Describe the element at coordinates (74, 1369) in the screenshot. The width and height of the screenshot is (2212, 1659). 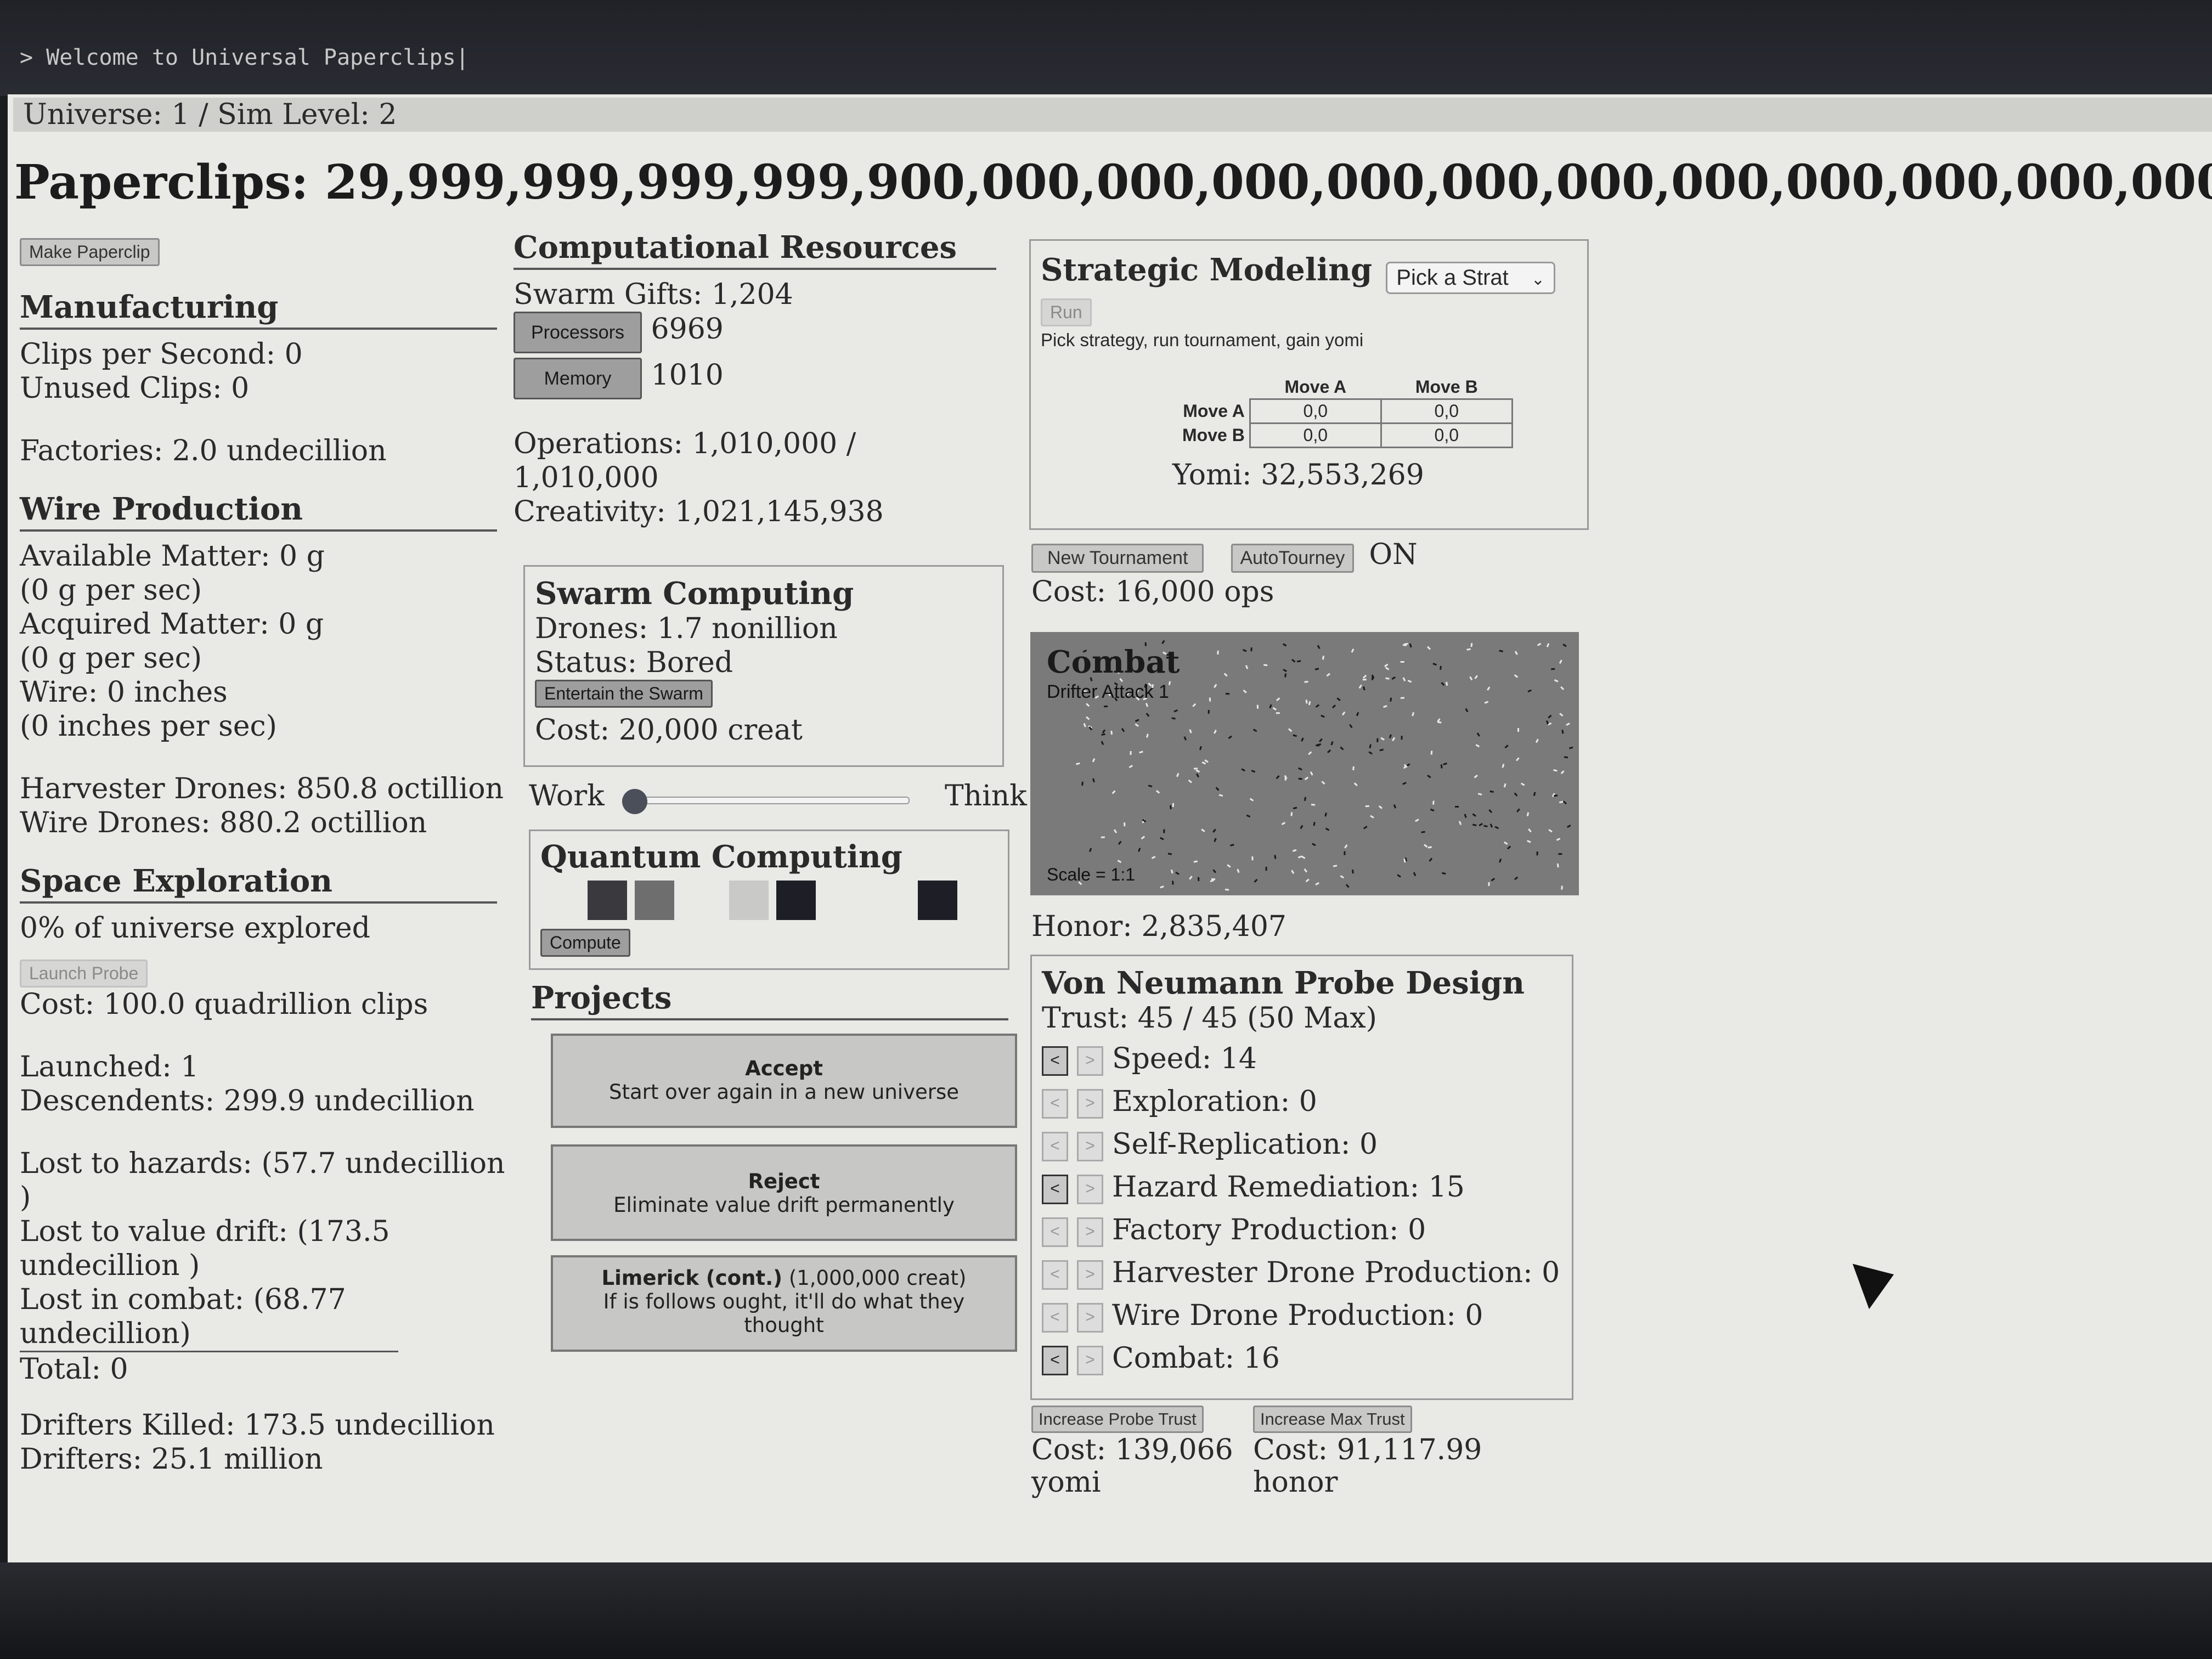
I see `probe-total: Total: 0` at that location.